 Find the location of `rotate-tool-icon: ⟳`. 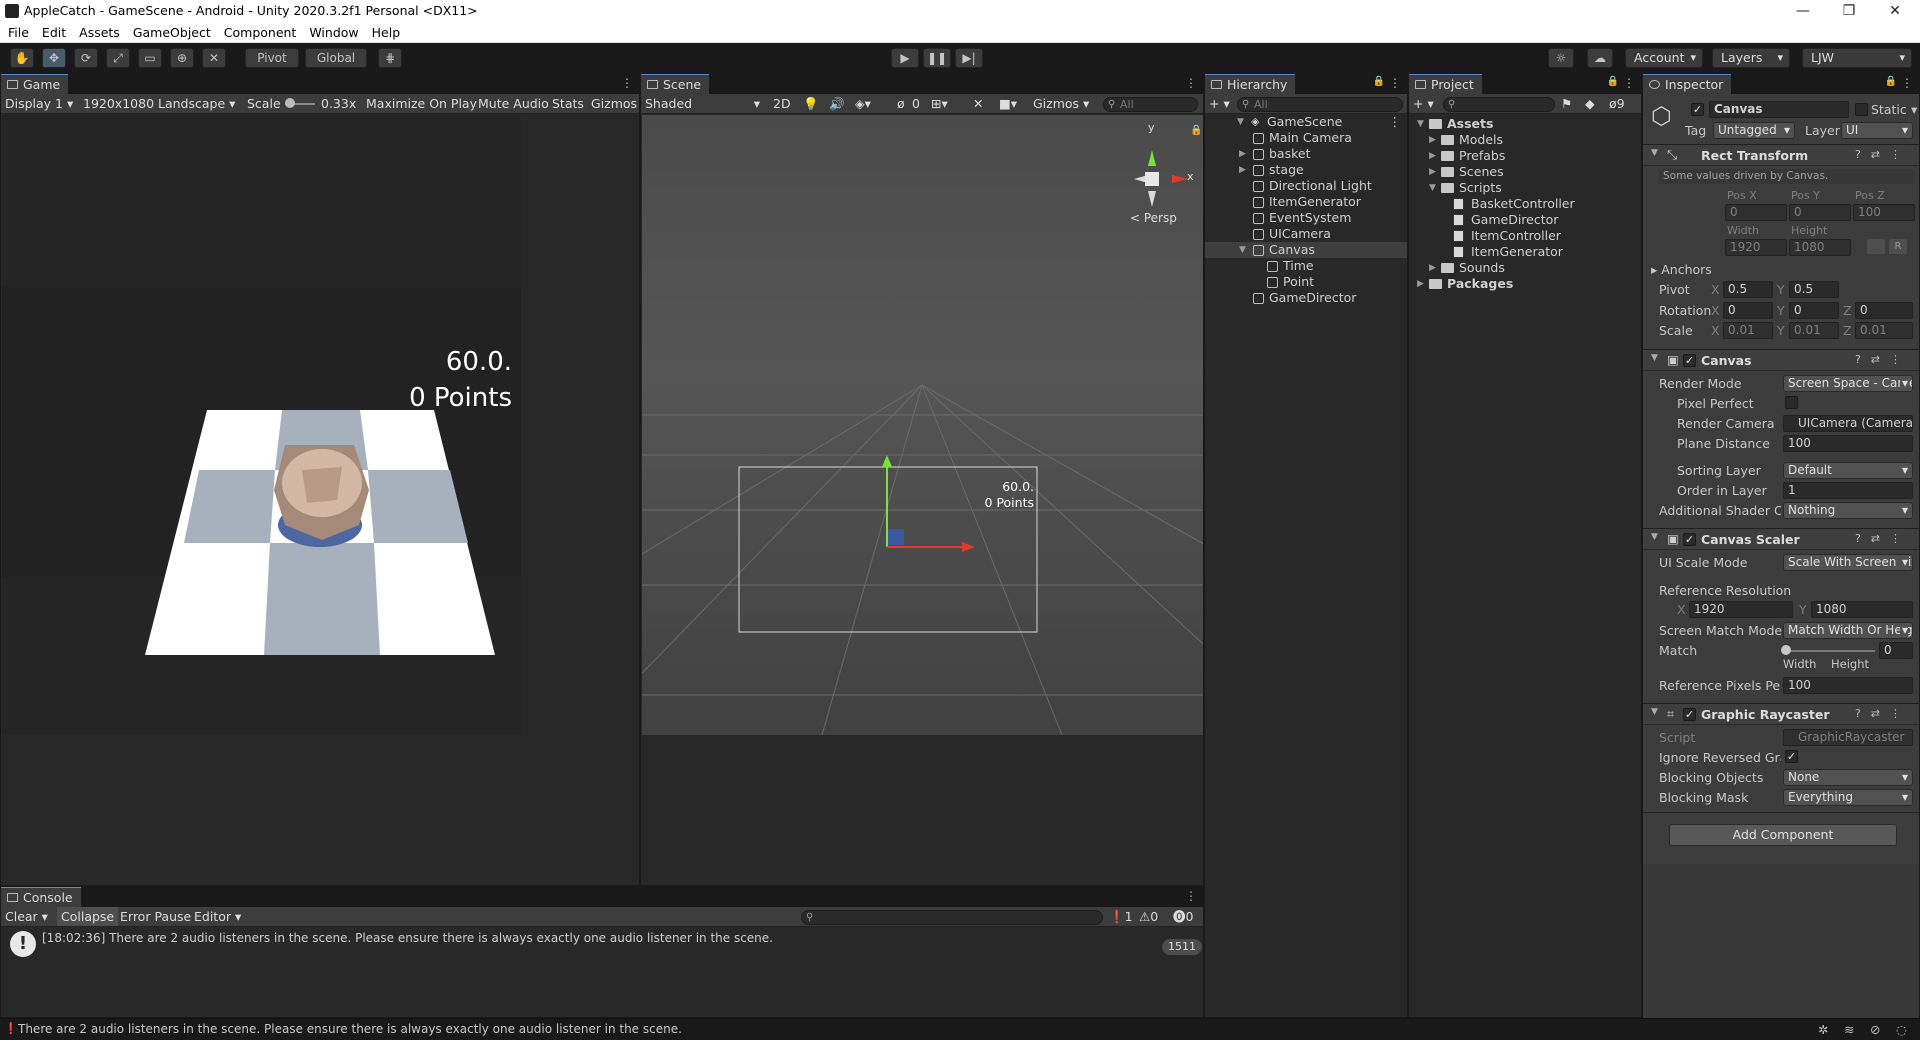

rotate-tool-icon: ⟳ is located at coordinates (86, 58).